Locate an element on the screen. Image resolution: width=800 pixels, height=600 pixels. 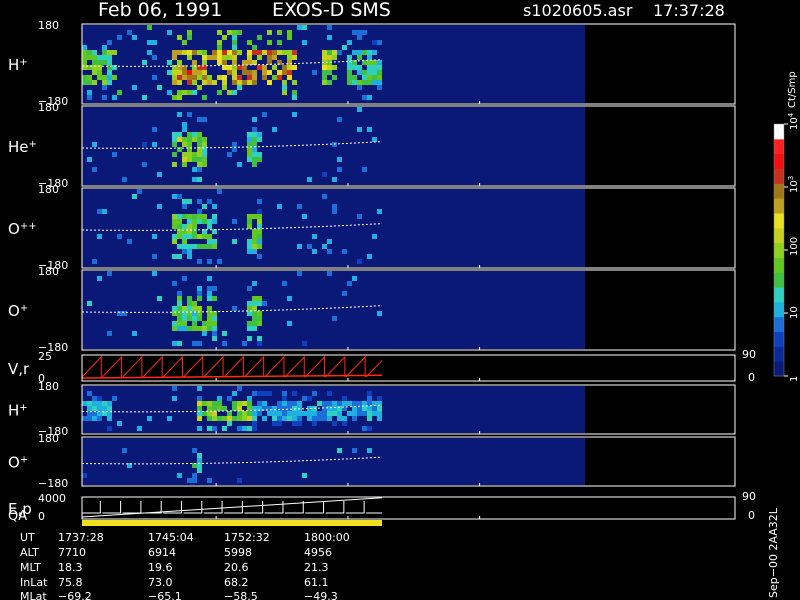
panel-rmax-4: 90 is located at coordinates (749, 354).